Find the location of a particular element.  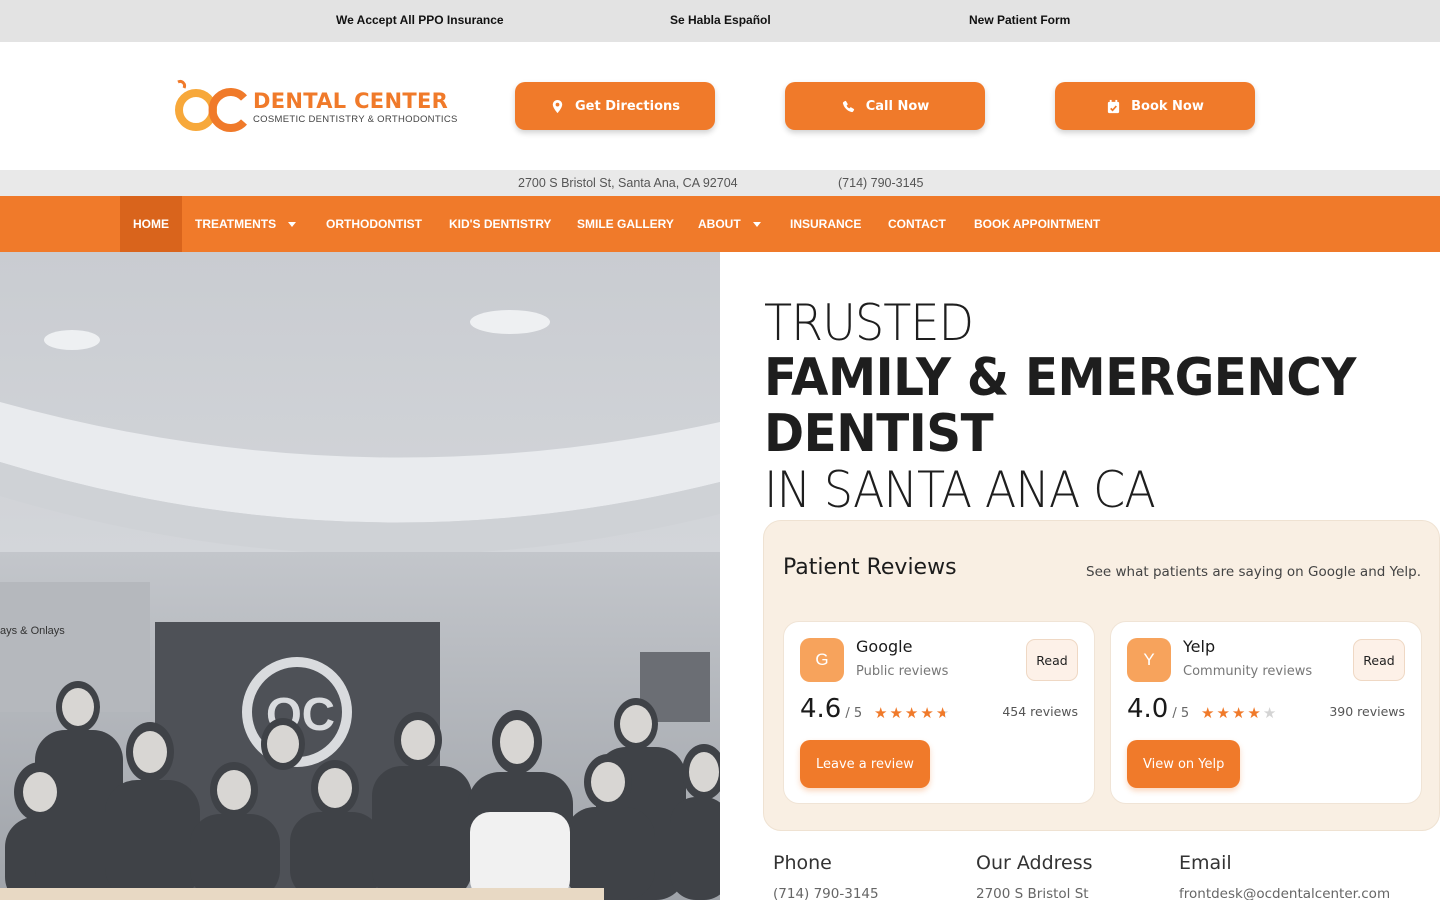

leave-review-button: Leave a review is located at coordinates (865, 764).